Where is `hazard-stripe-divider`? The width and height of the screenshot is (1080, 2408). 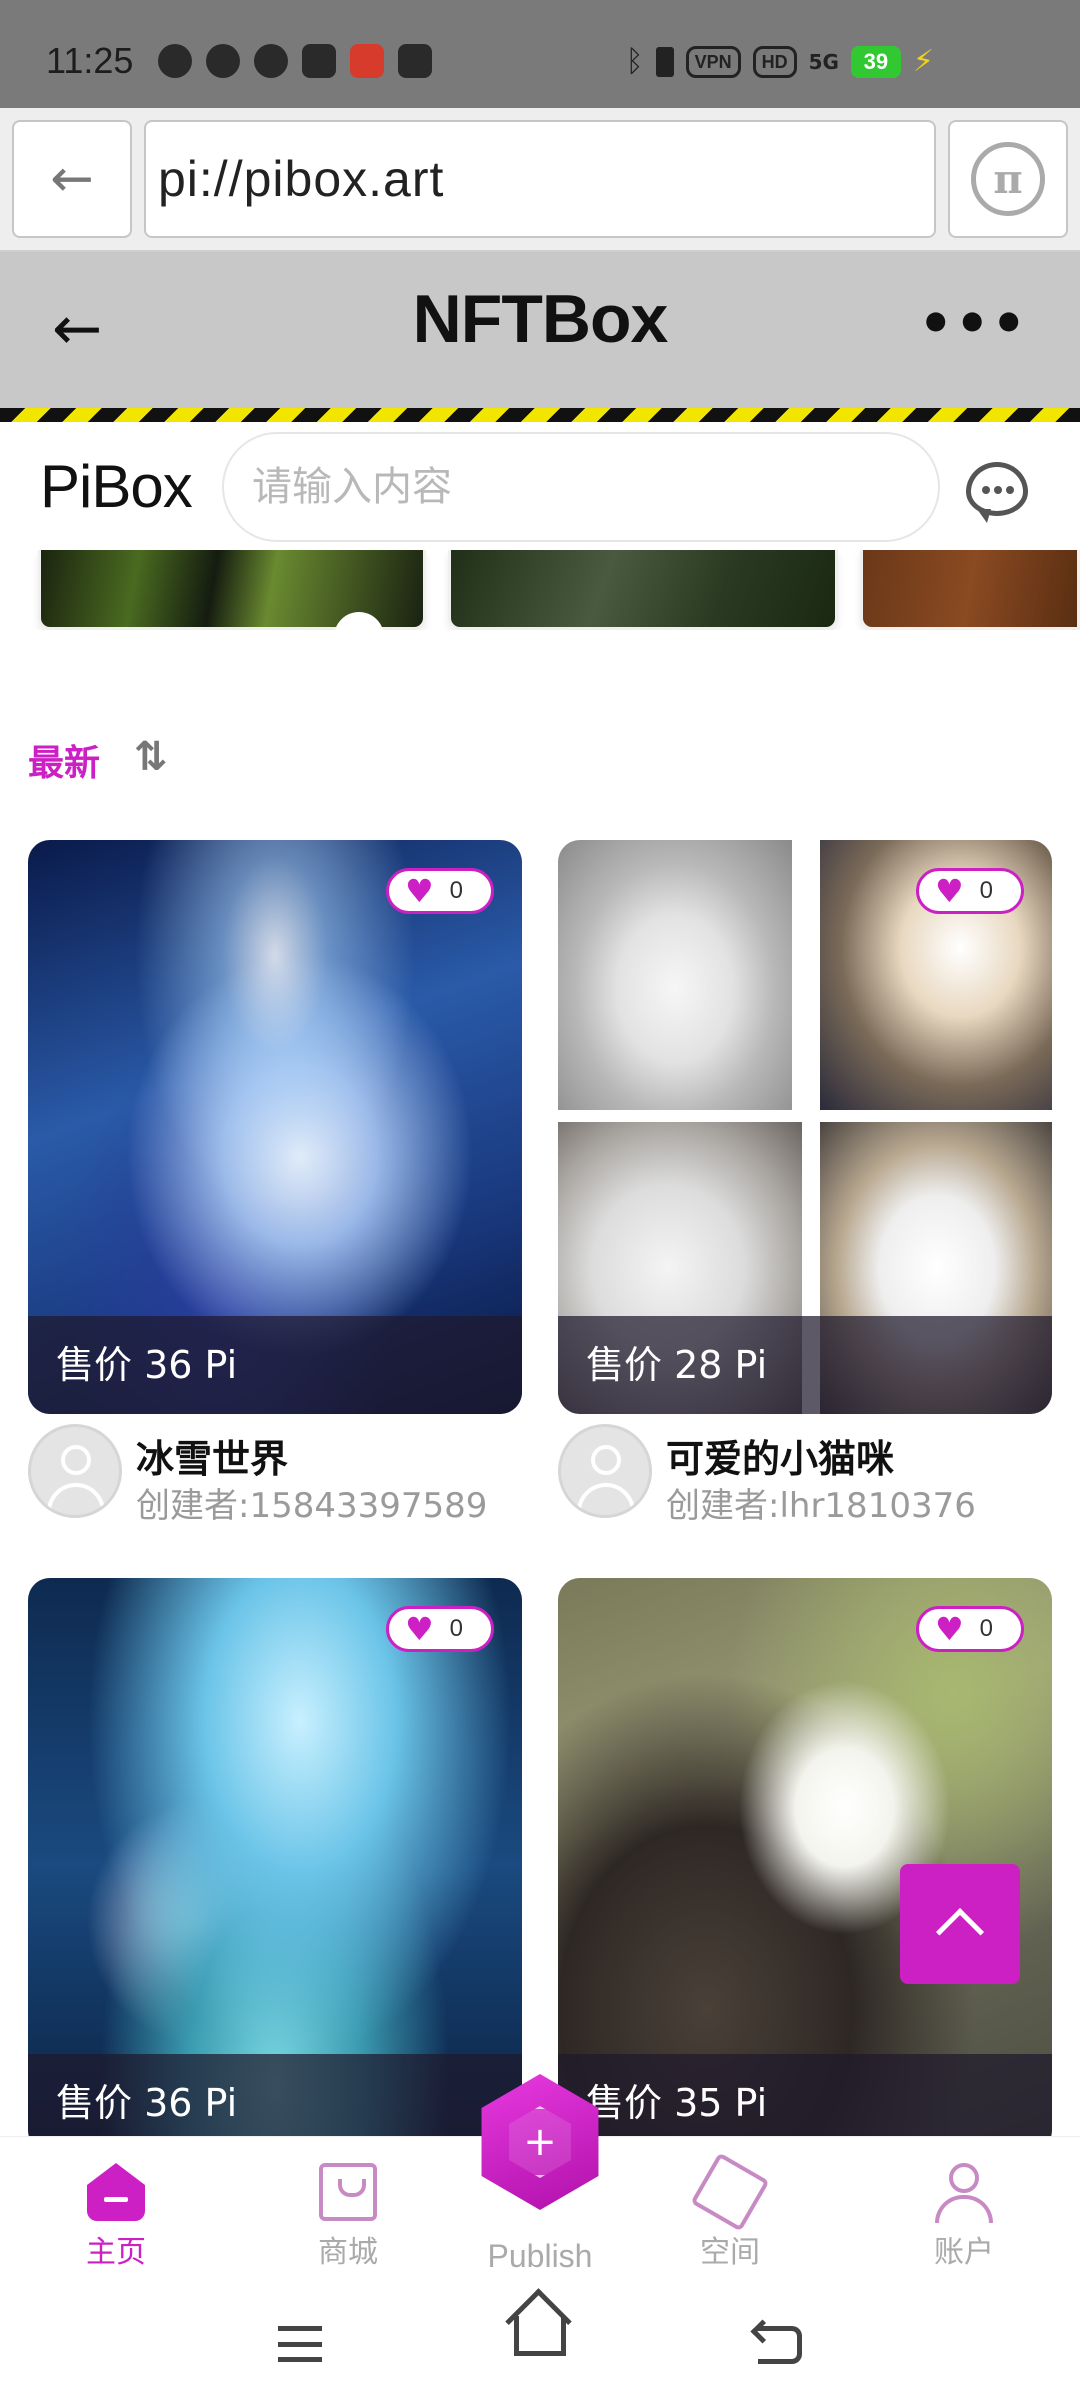
hazard-stripe-divider is located at coordinates (540, 415).